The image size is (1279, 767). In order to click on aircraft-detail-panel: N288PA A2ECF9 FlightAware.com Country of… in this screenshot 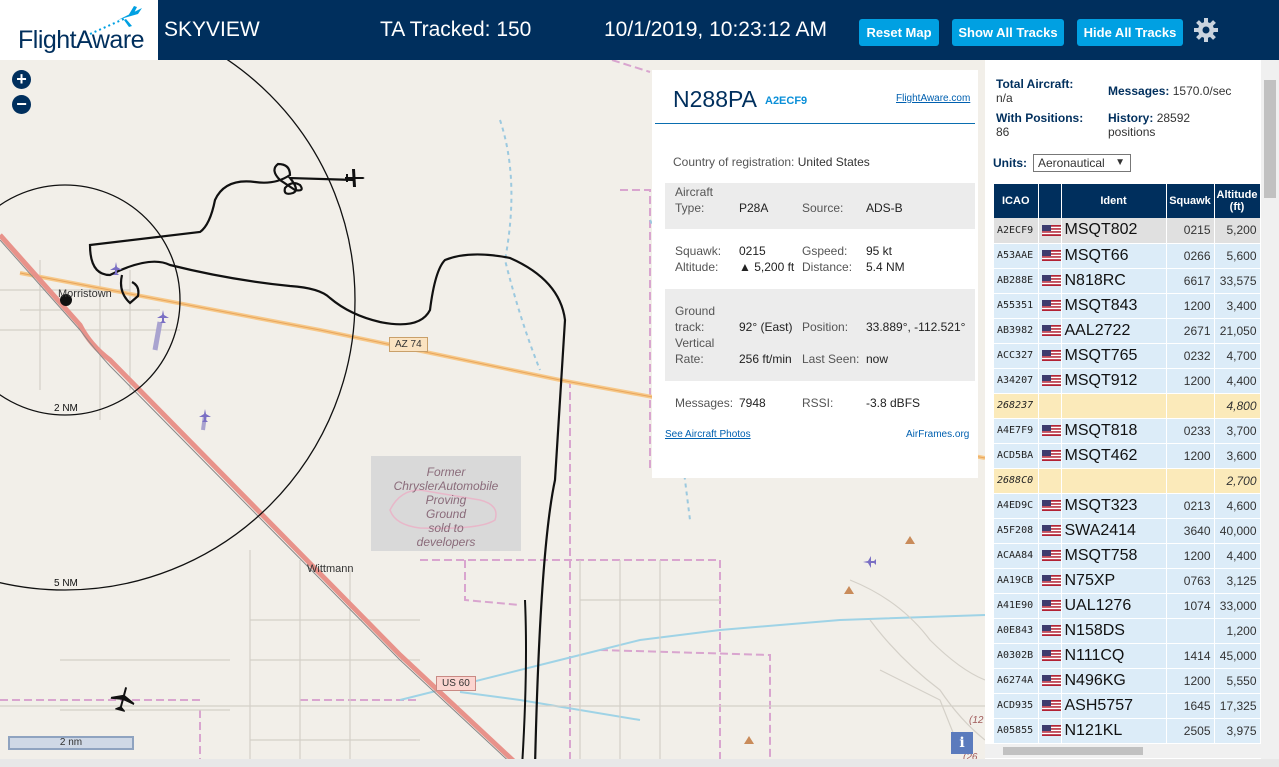, I will do `click(815, 274)`.